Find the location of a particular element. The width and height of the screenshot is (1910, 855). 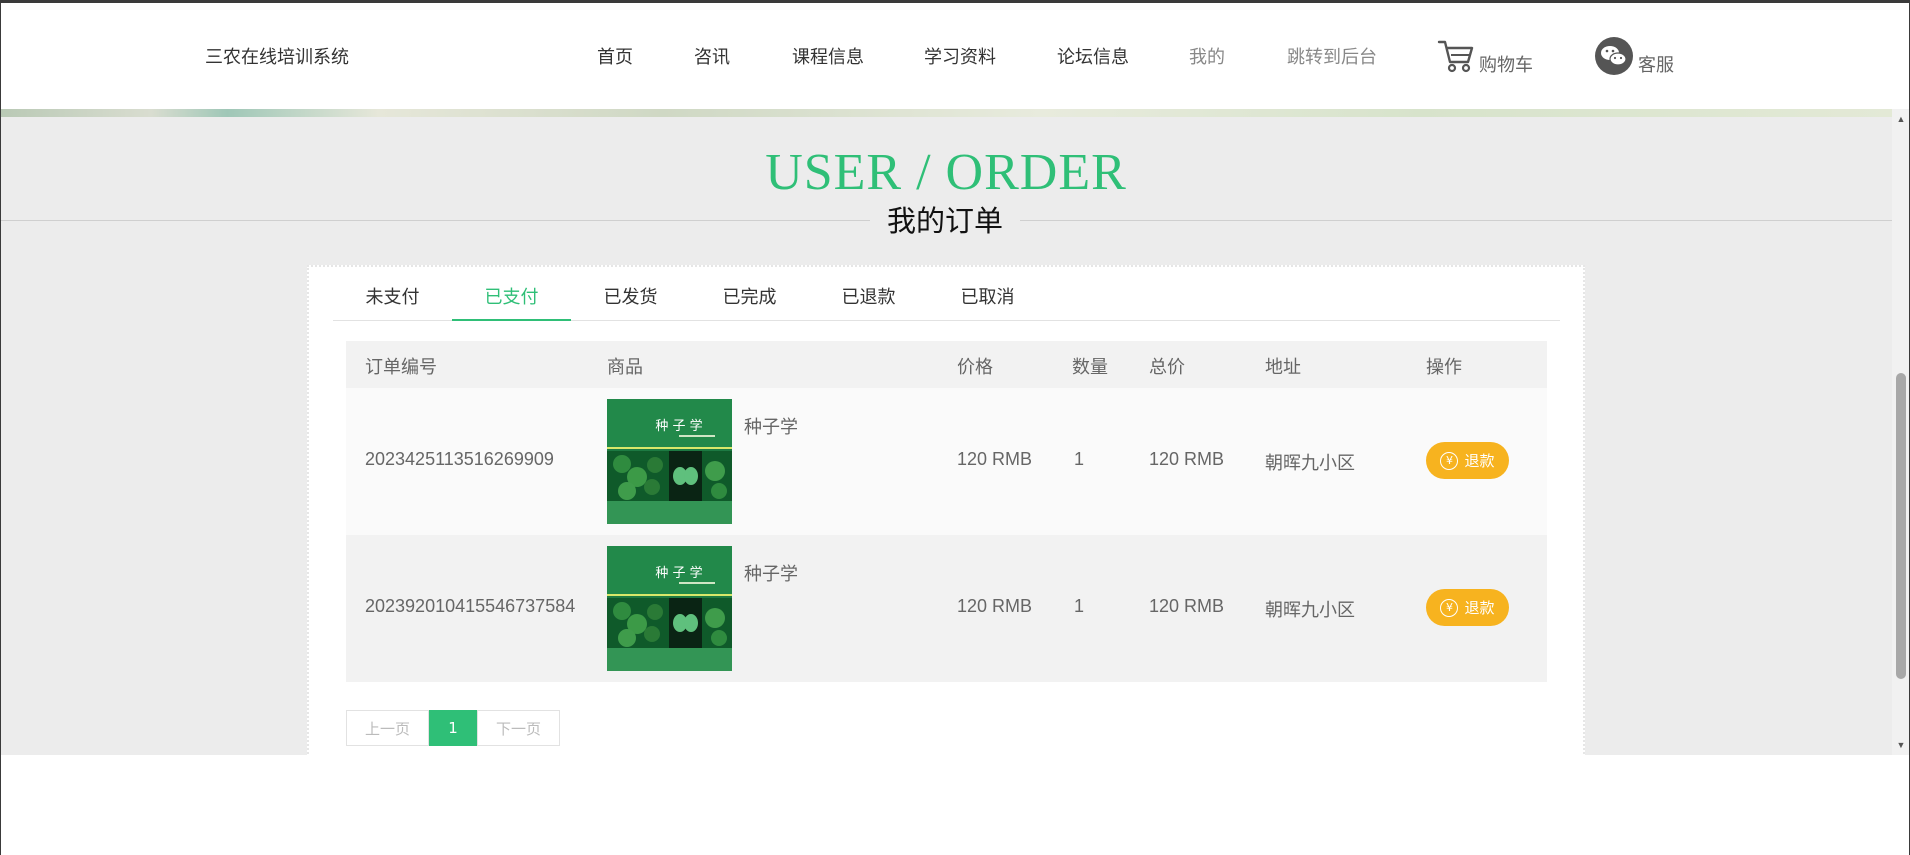

vertical-scrollbar: ▲ ▼ is located at coordinates (1901, 432).